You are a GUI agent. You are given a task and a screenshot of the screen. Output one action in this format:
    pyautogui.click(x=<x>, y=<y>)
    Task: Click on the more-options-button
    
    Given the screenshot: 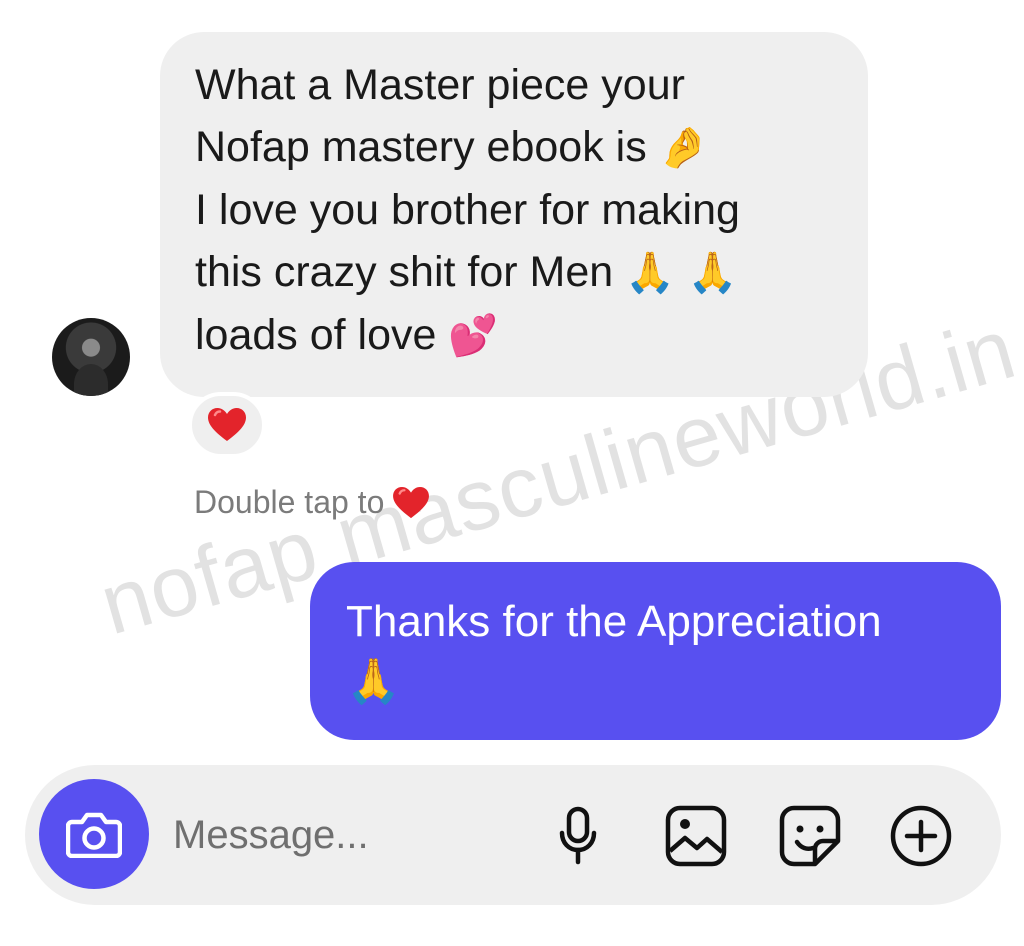 What is the action you would take?
    pyautogui.click(x=921, y=836)
    